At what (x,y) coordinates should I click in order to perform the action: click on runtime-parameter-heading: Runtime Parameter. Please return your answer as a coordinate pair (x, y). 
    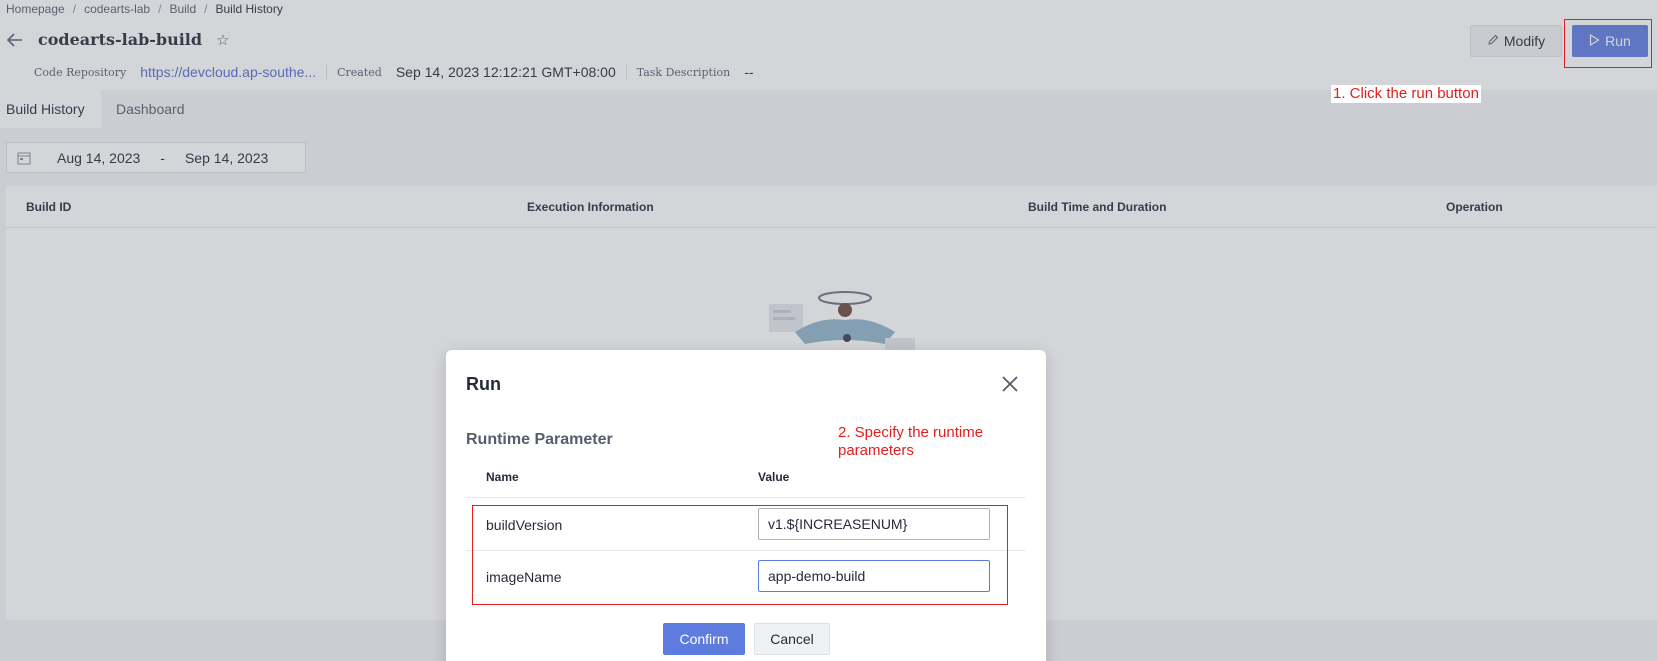
    Looking at the image, I should click on (539, 439).